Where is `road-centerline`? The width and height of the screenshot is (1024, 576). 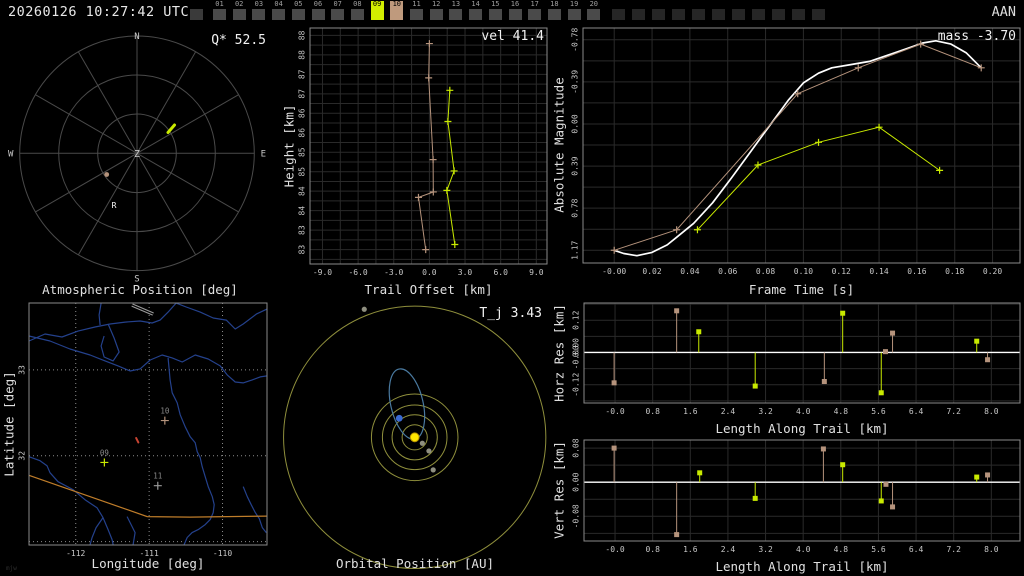
road-centerline is located at coordinates (142, 309).